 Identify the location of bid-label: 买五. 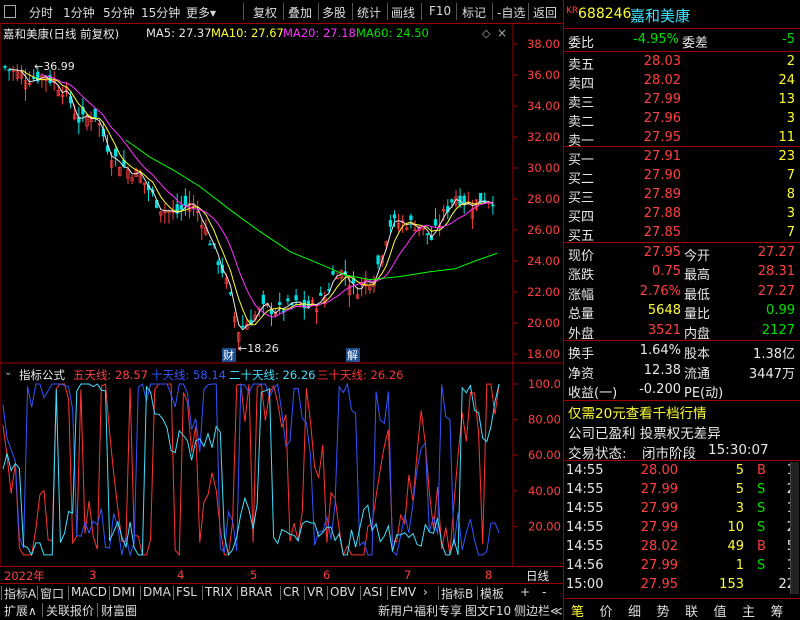
(581, 236).